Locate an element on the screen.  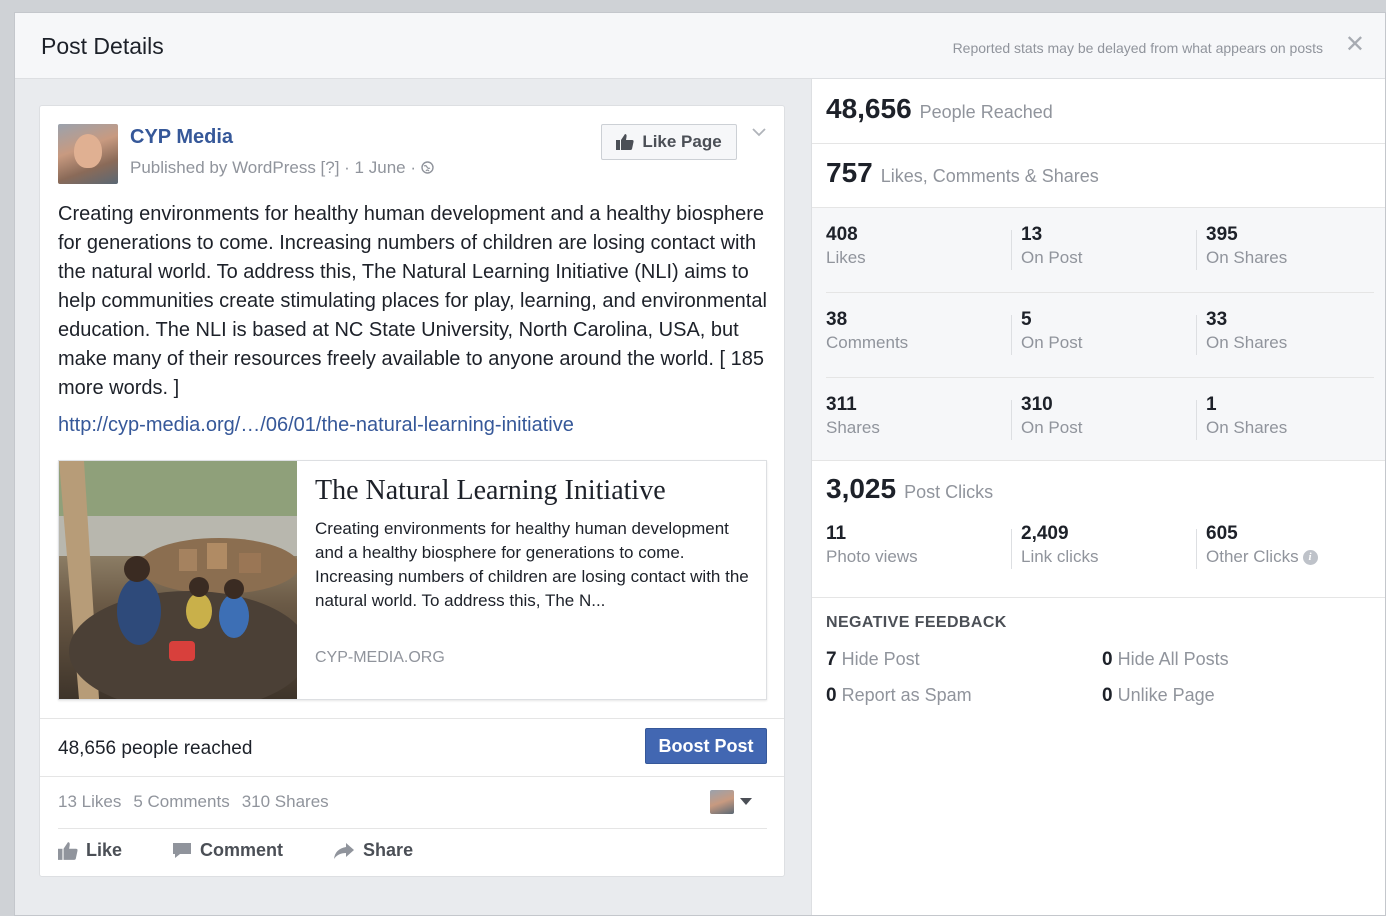
stat-number: 2,409 is located at coordinates (1045, 533).